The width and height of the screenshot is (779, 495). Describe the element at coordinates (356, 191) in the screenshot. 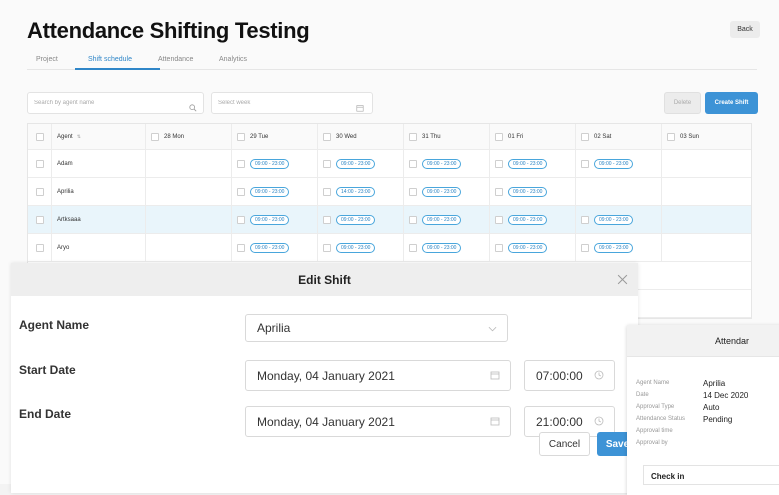

I see `shift-badge: 14:00 - 23:00` at that location.